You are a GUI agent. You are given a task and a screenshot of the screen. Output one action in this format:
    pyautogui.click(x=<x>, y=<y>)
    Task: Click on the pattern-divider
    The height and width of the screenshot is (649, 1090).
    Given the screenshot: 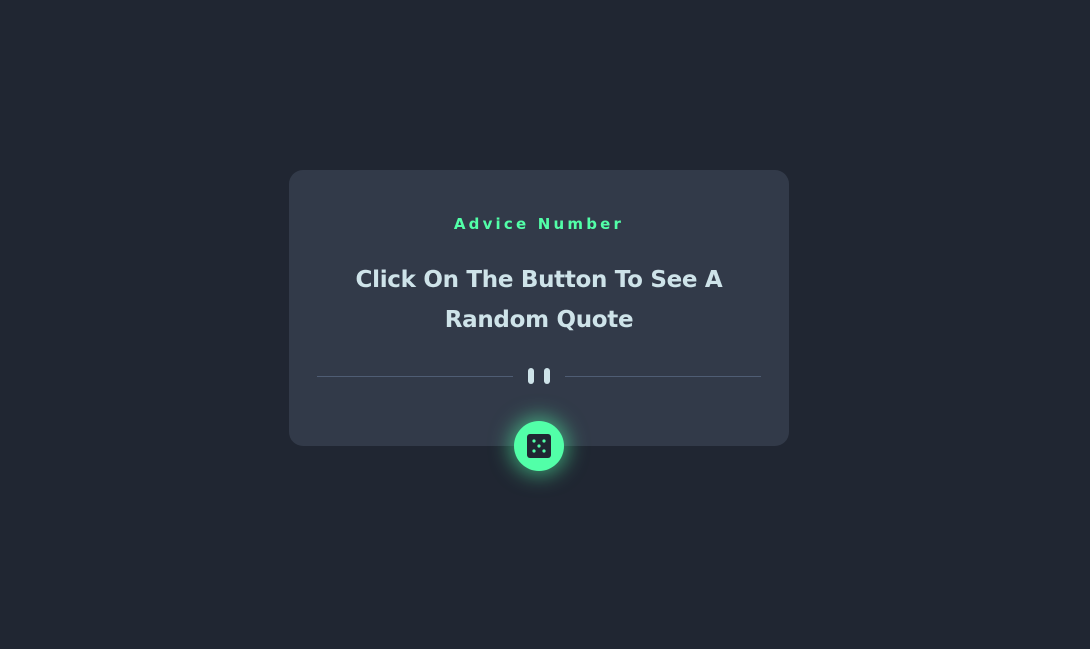 What is the action you would take?
    pyautogui.click(x=539, y=376)
    